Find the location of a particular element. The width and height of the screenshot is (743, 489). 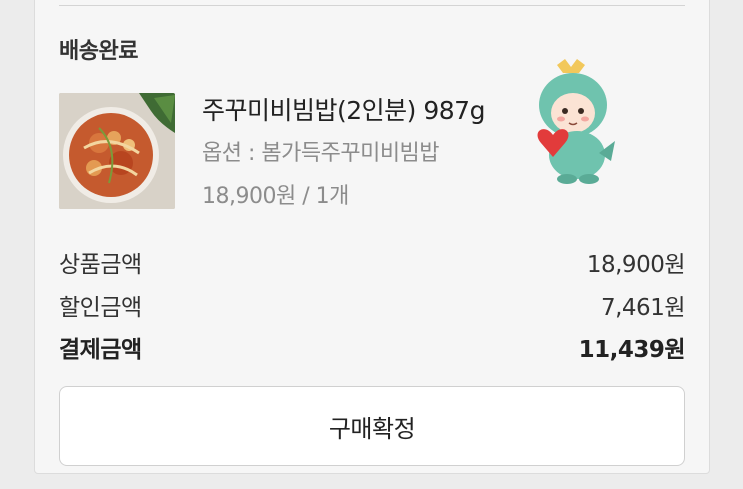

product-amount-row: 상품금액 18,900원 is located at coordinates (372, 262).